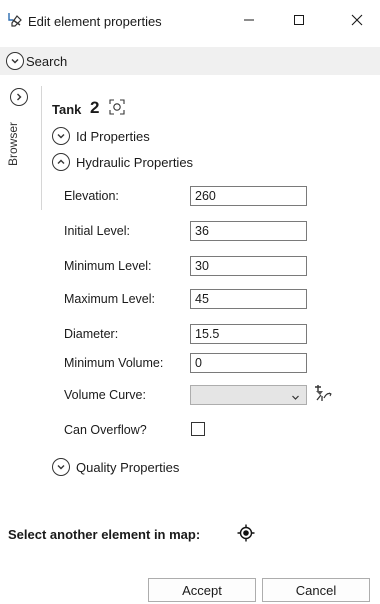 The width and height of the screenshot is (380, 604). Describe the element at coordinates (248, 395) in the screenshot. I see `volume-curve-select` at that location.